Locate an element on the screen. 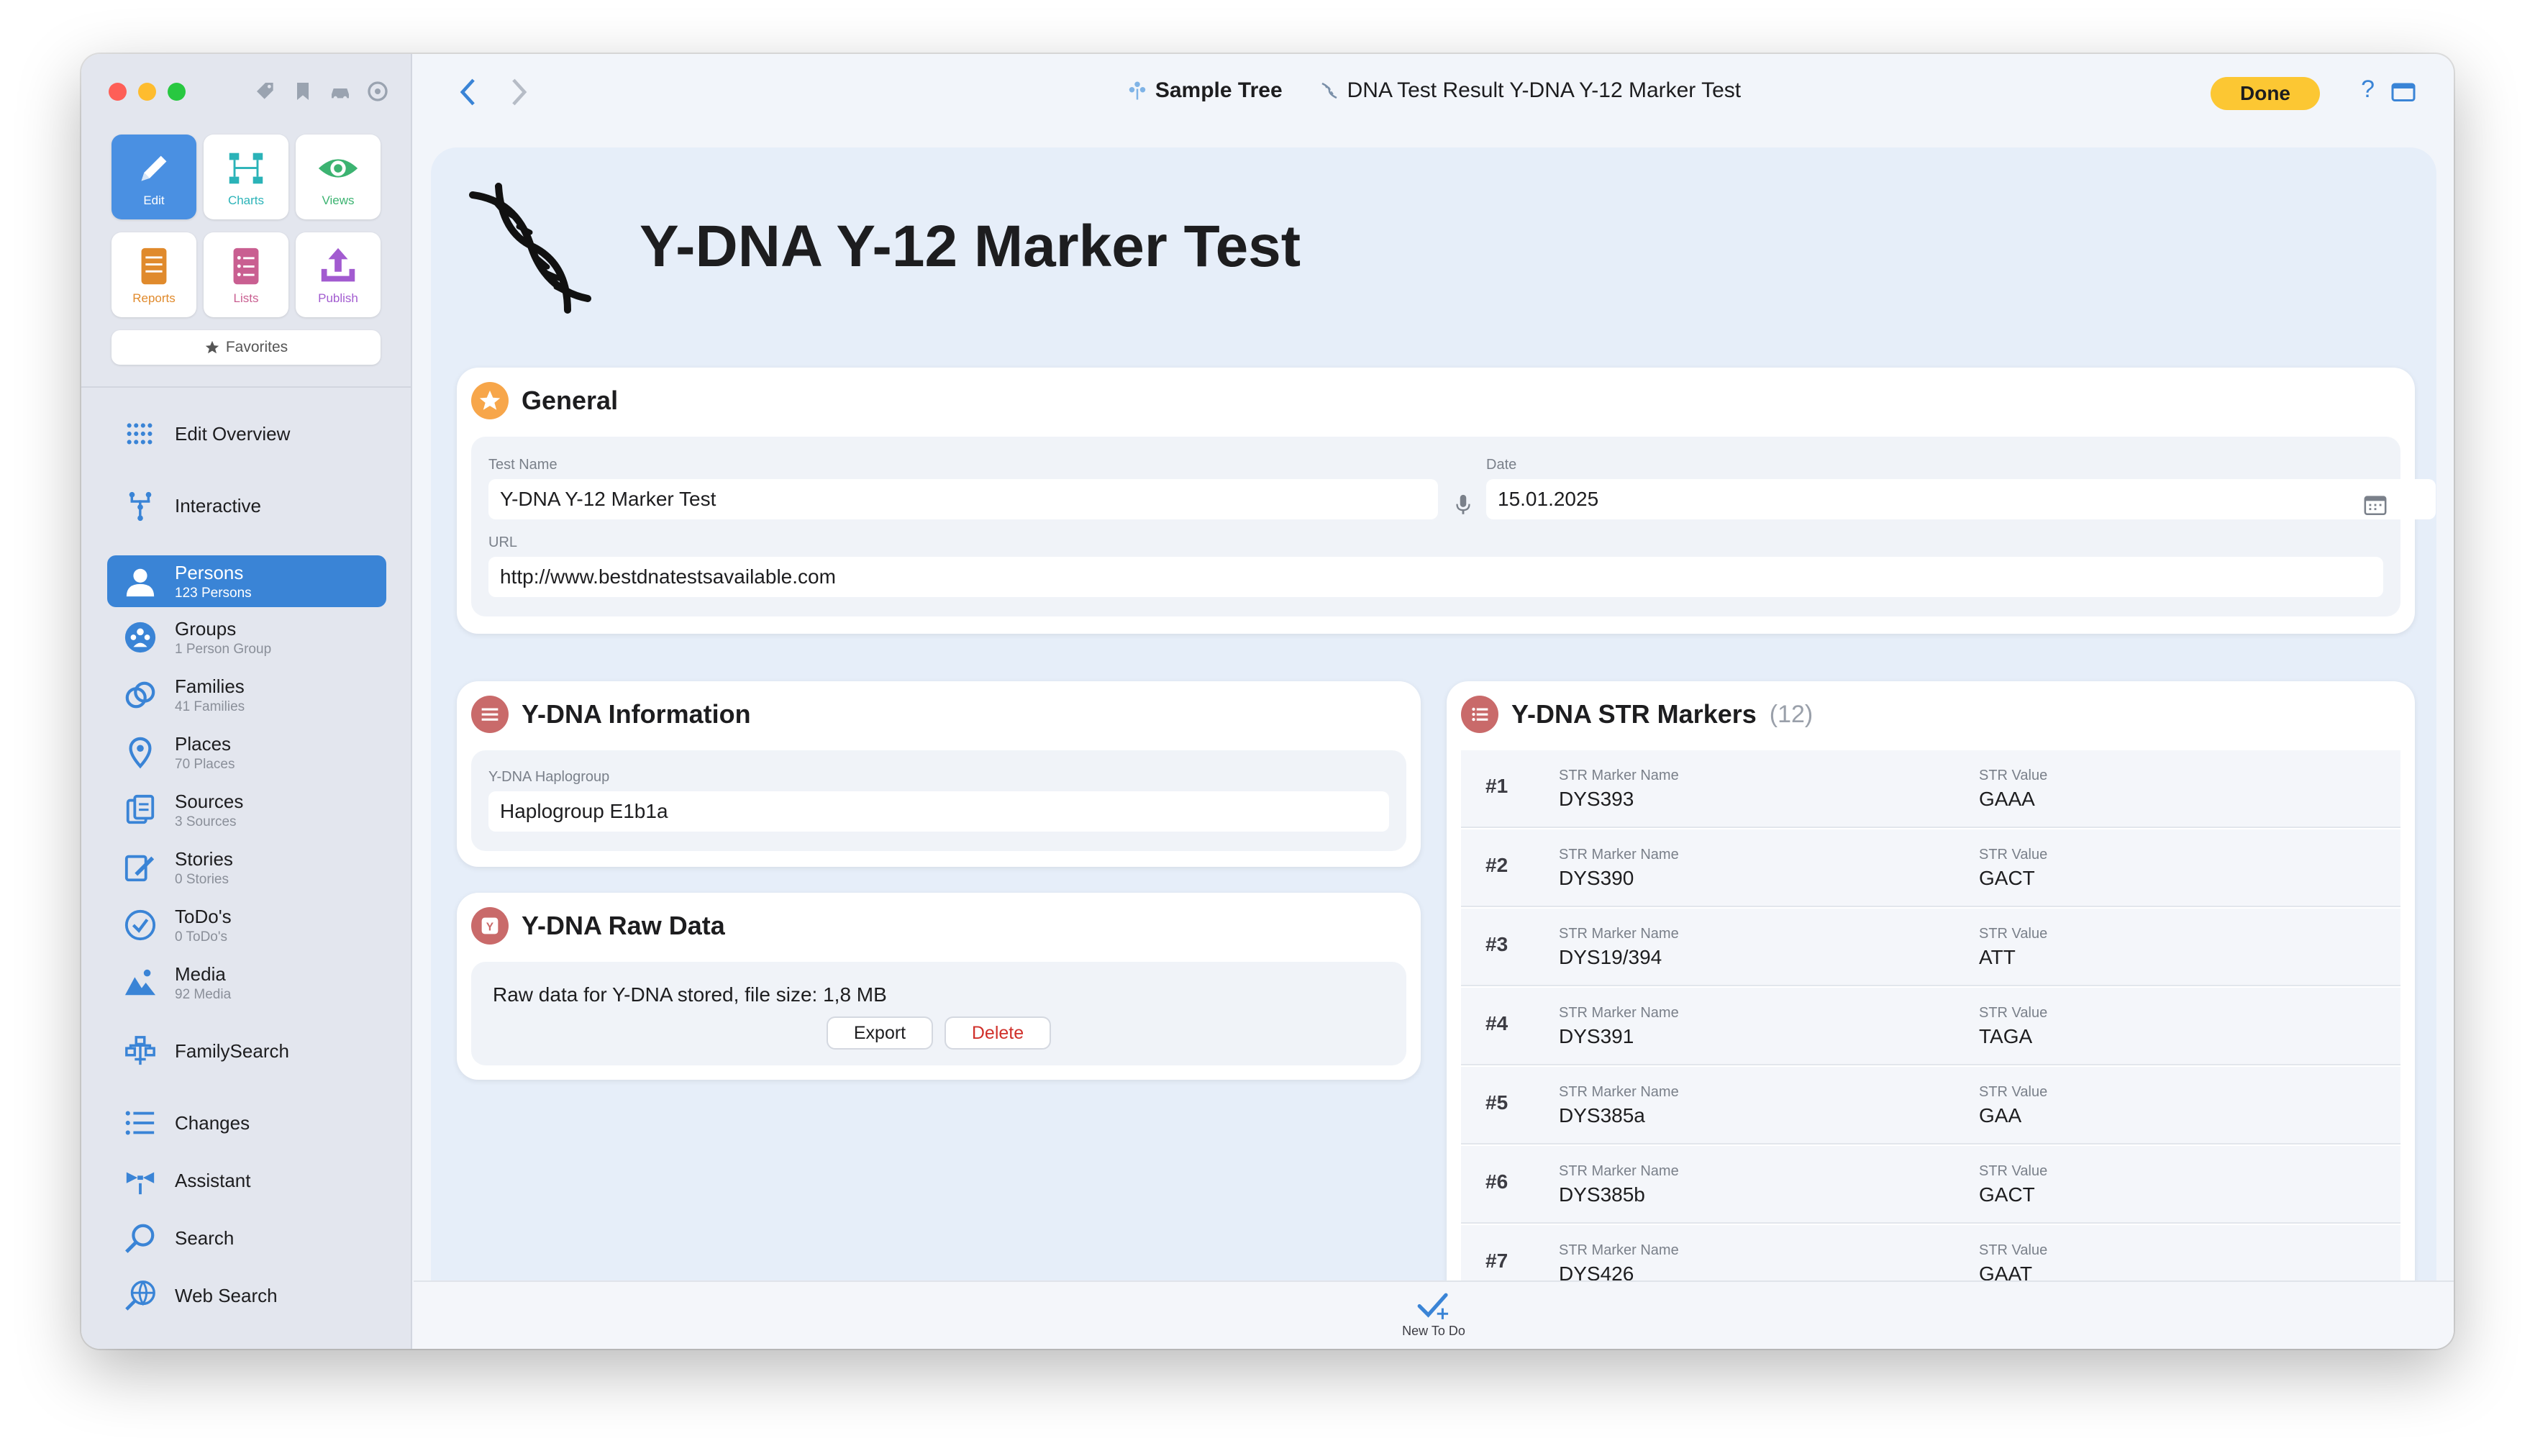 The height and width of the screenshot is (1456, 2535). sidebar-item-count: 0 Stories is located at coordinates (202, 879).